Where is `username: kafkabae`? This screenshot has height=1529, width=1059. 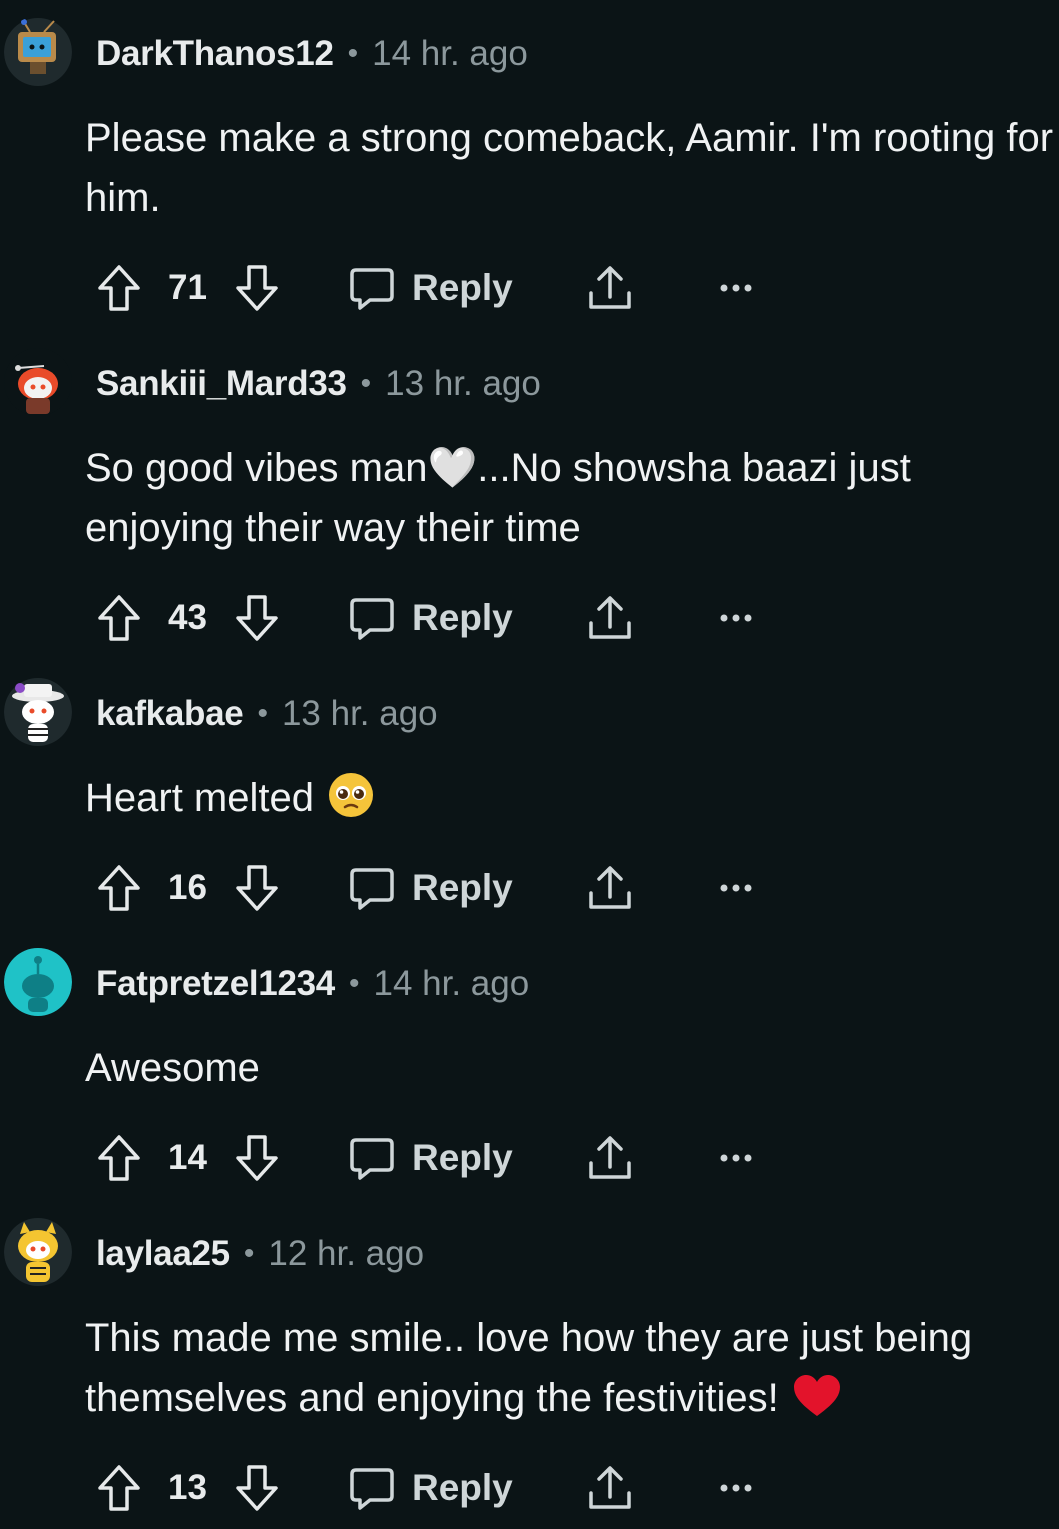
username: kafkabae is located at coordinates (170, 714).